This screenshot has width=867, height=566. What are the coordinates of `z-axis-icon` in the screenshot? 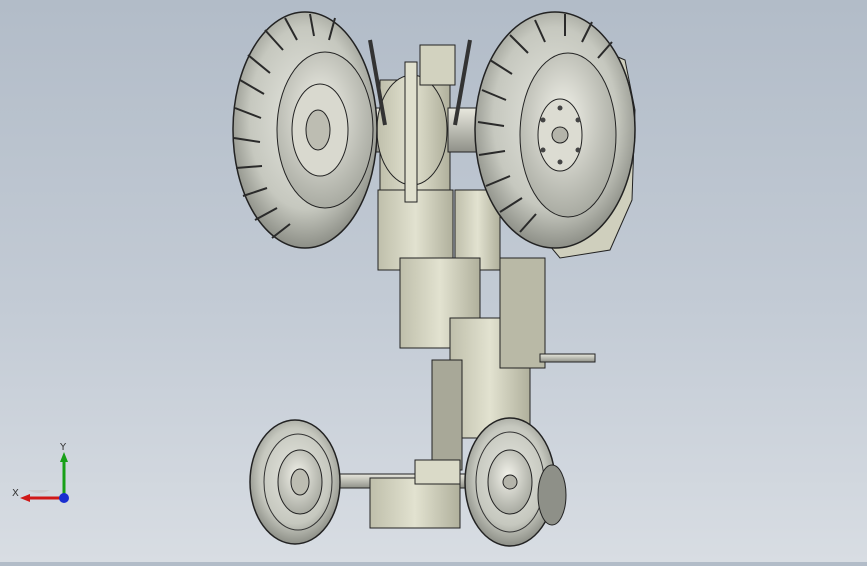 It's located at (64, 498).